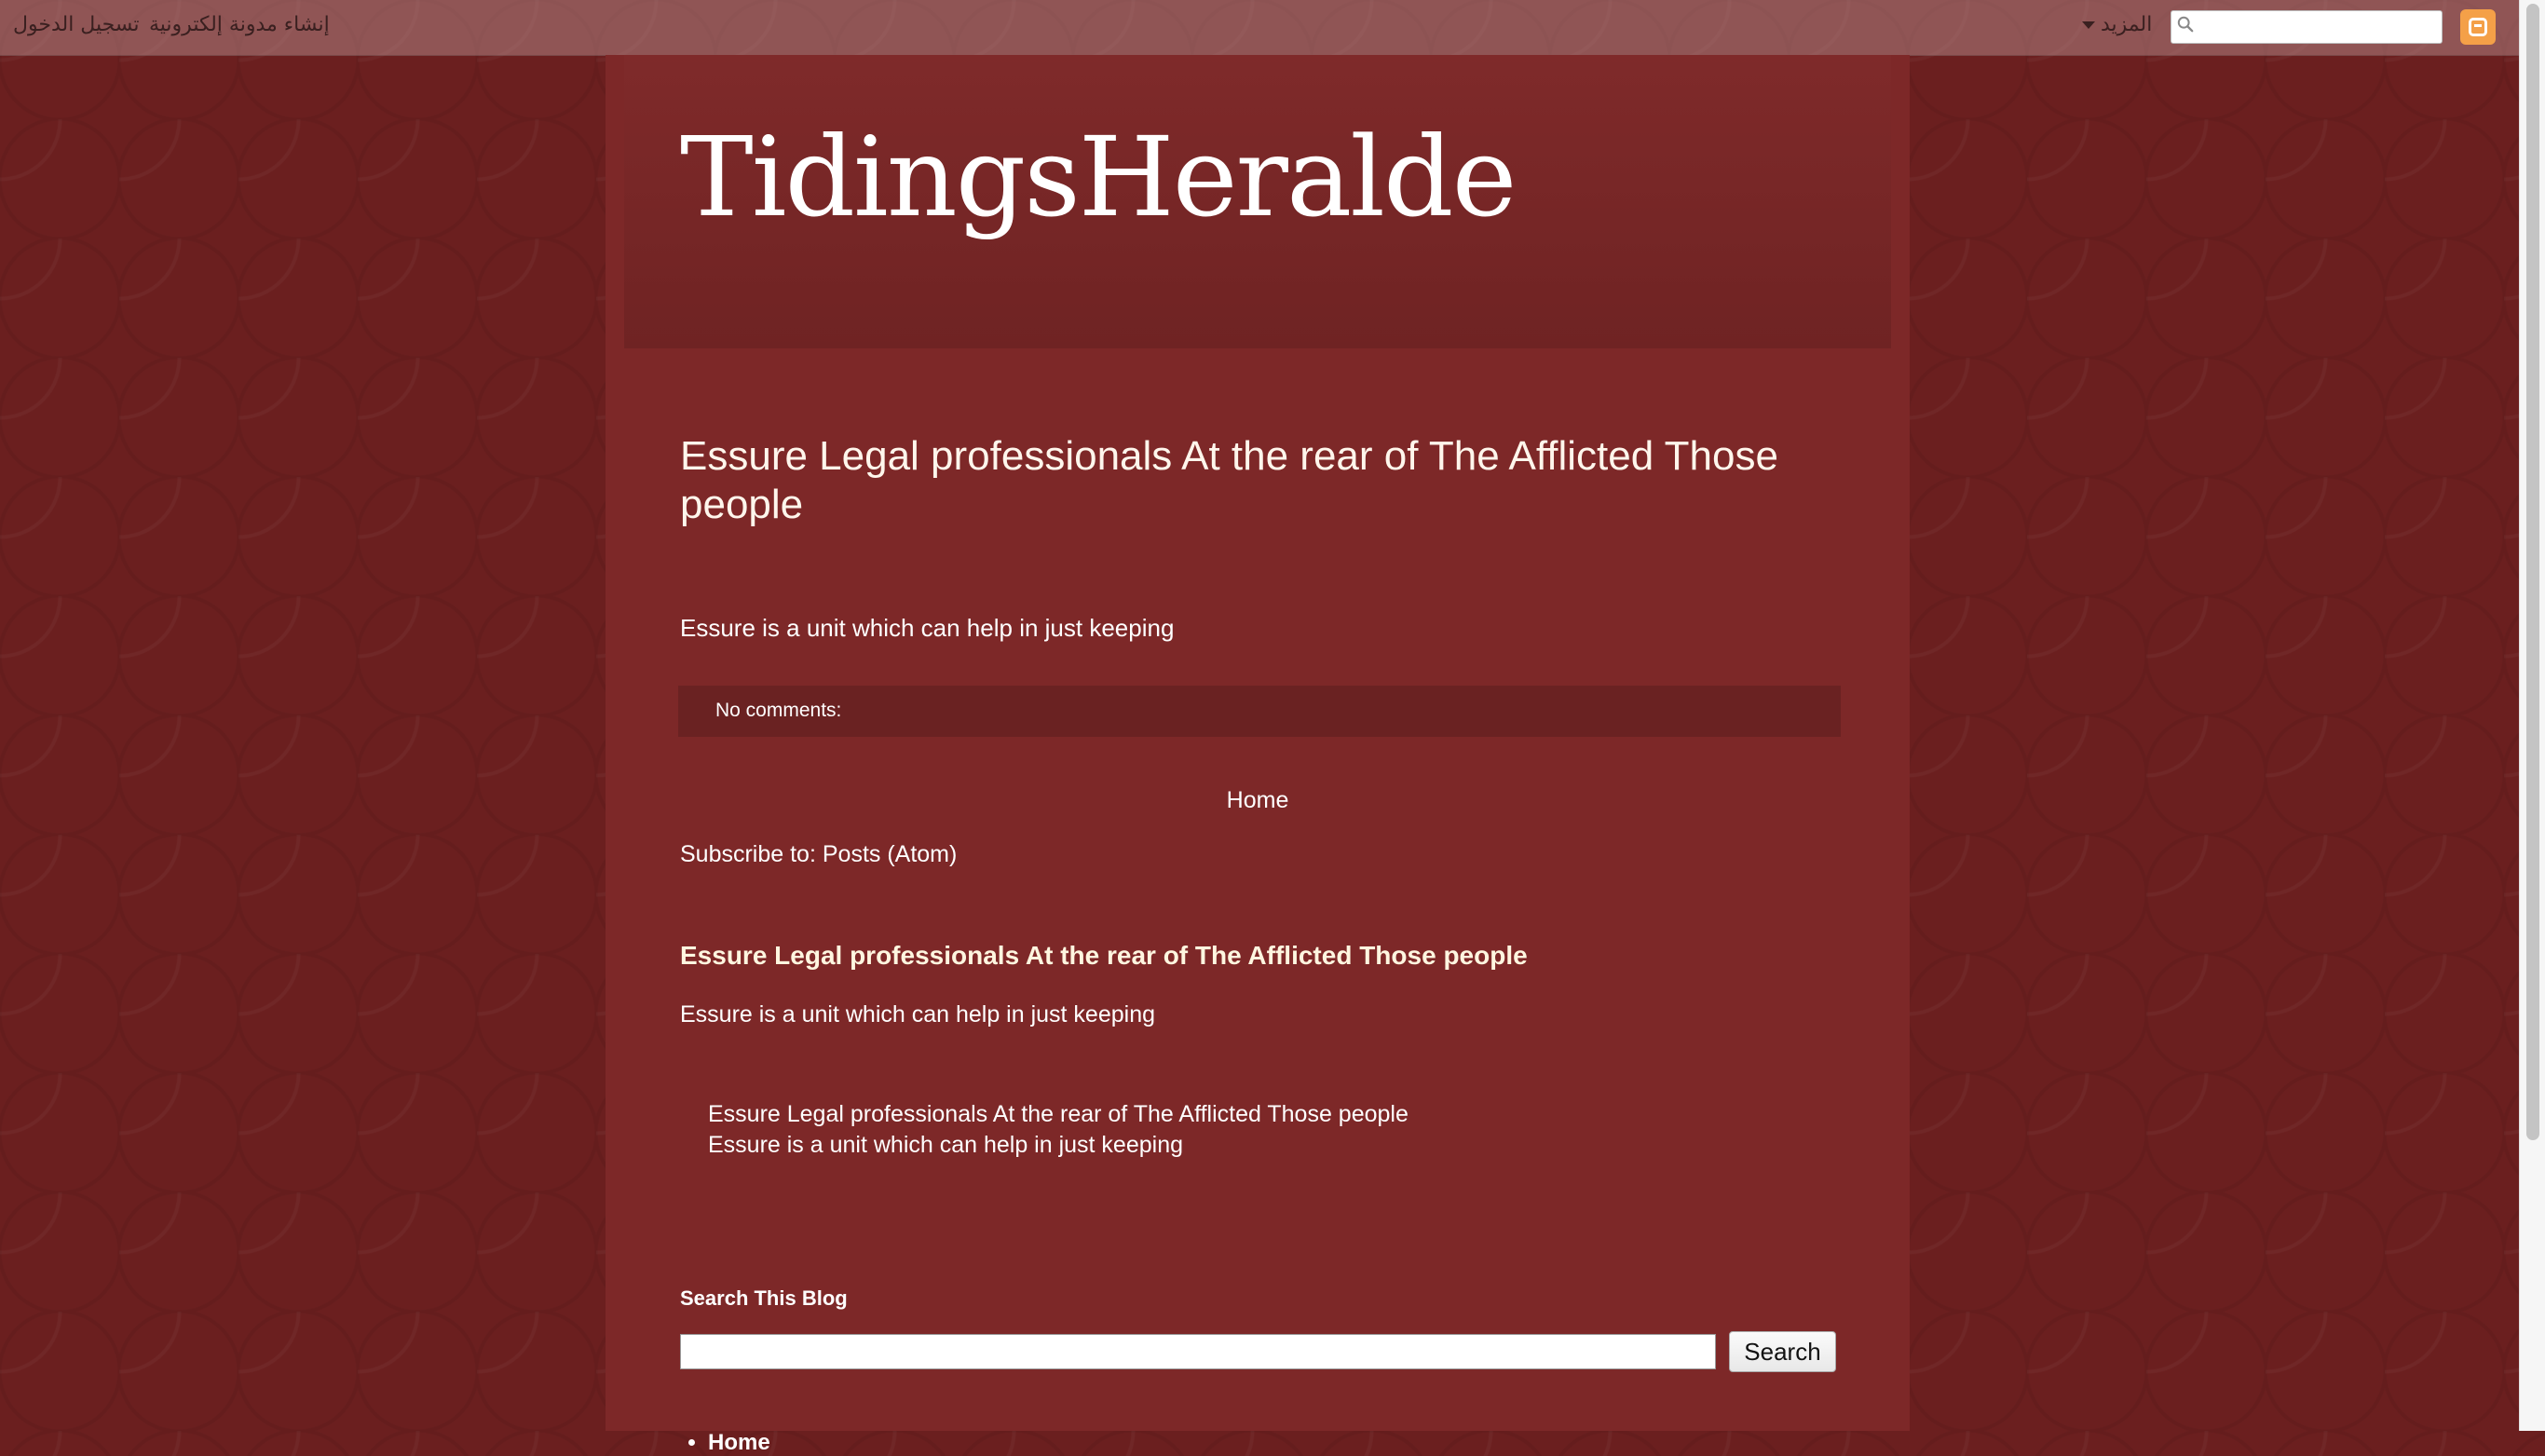 The height and width of the screenshot is (1456, 2545). What do you see at coordinates (752, 854) in the screenshot?
I see `subscribe-prefix: Subscribe to:` at bounding box center [752, 854].